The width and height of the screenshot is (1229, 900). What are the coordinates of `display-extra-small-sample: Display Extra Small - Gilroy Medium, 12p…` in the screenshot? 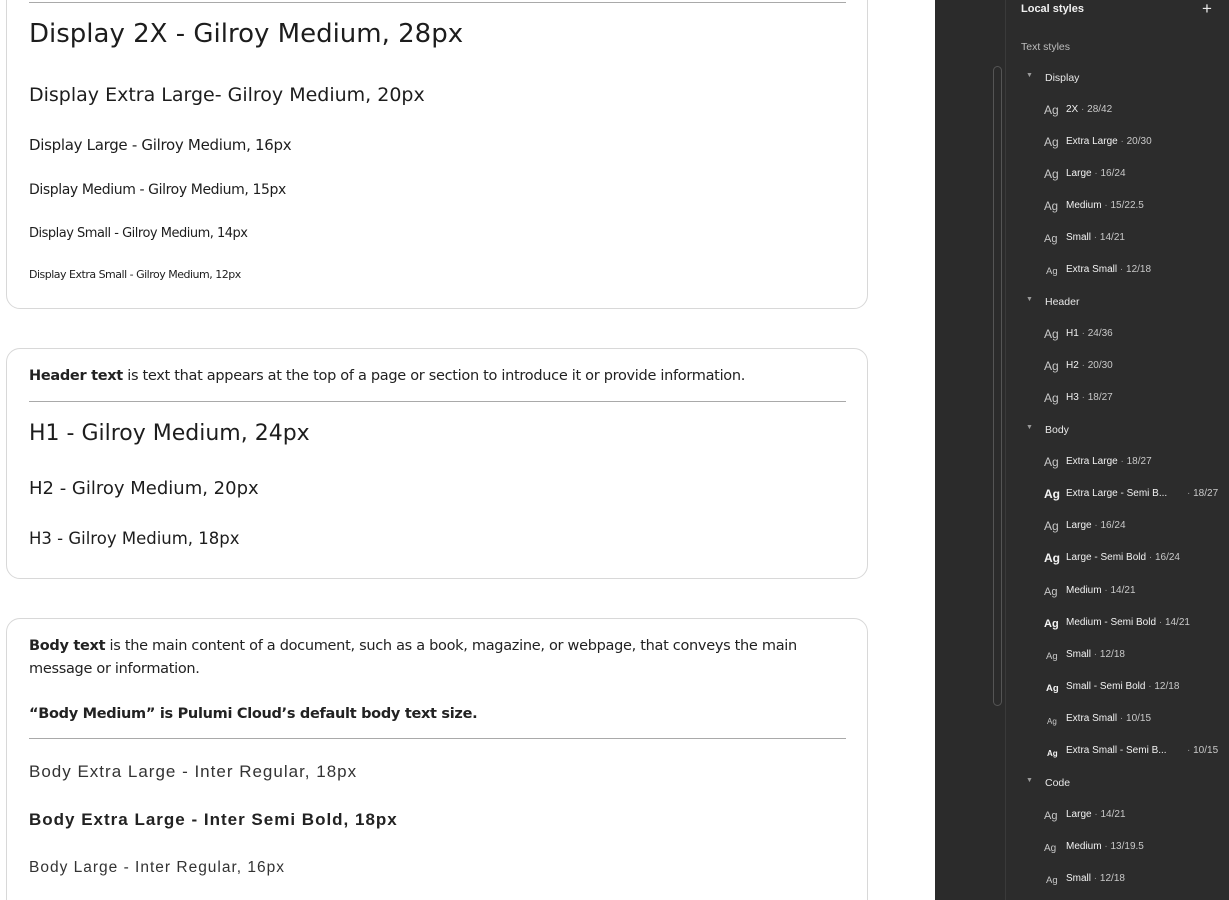 It's located at (135, 274).